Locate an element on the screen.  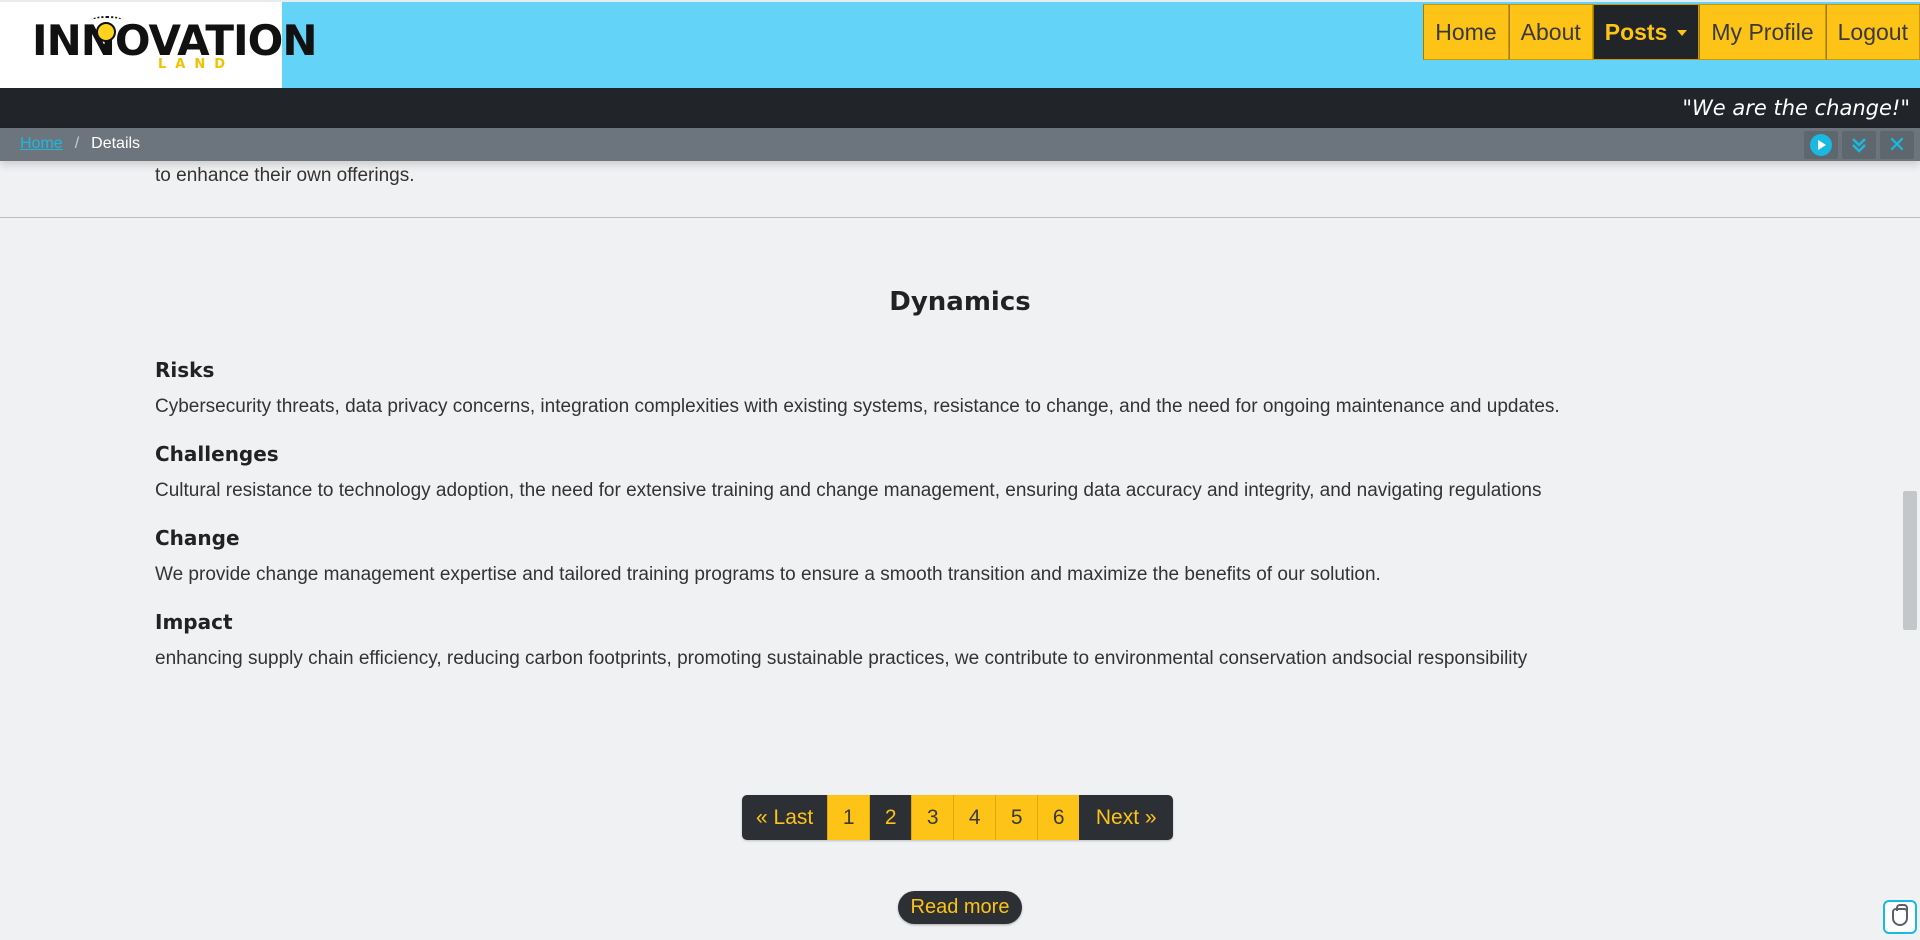
pagination-page-6: 6 is located at coordinates (1058, 817).